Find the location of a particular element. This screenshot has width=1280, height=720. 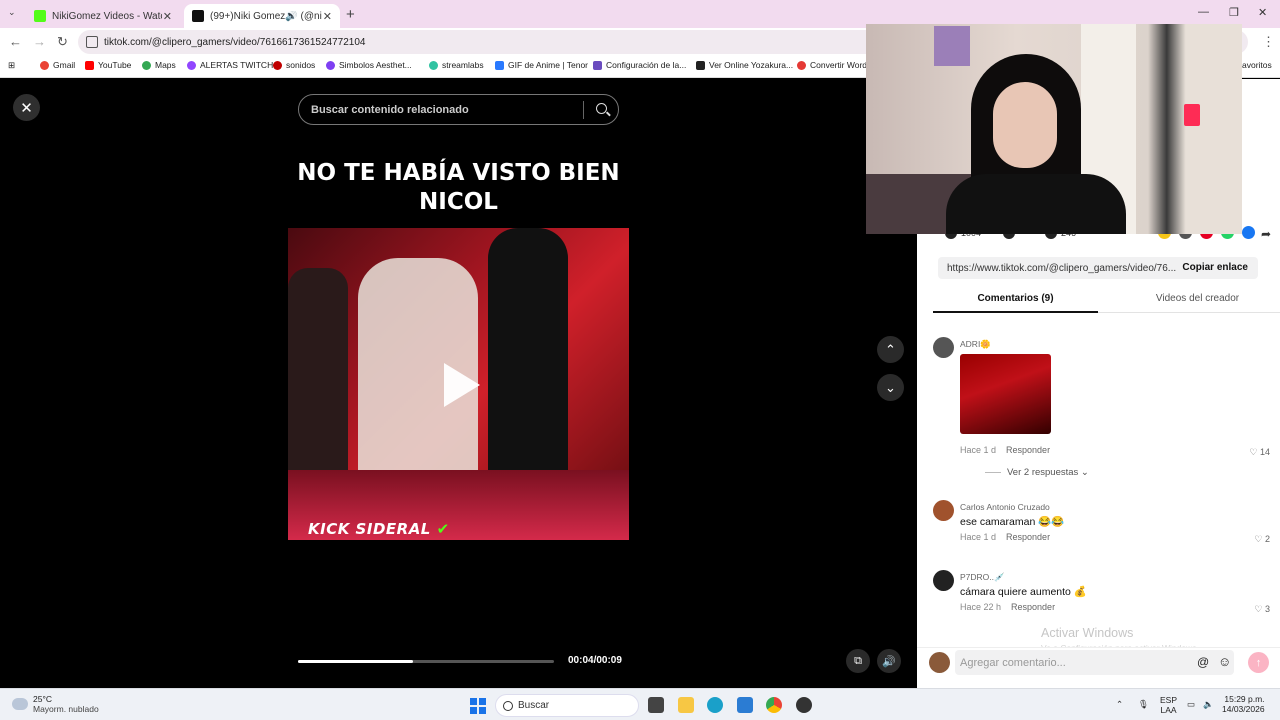

comment-like-button: ♡ 2 is located at coordinates (1262, 539).